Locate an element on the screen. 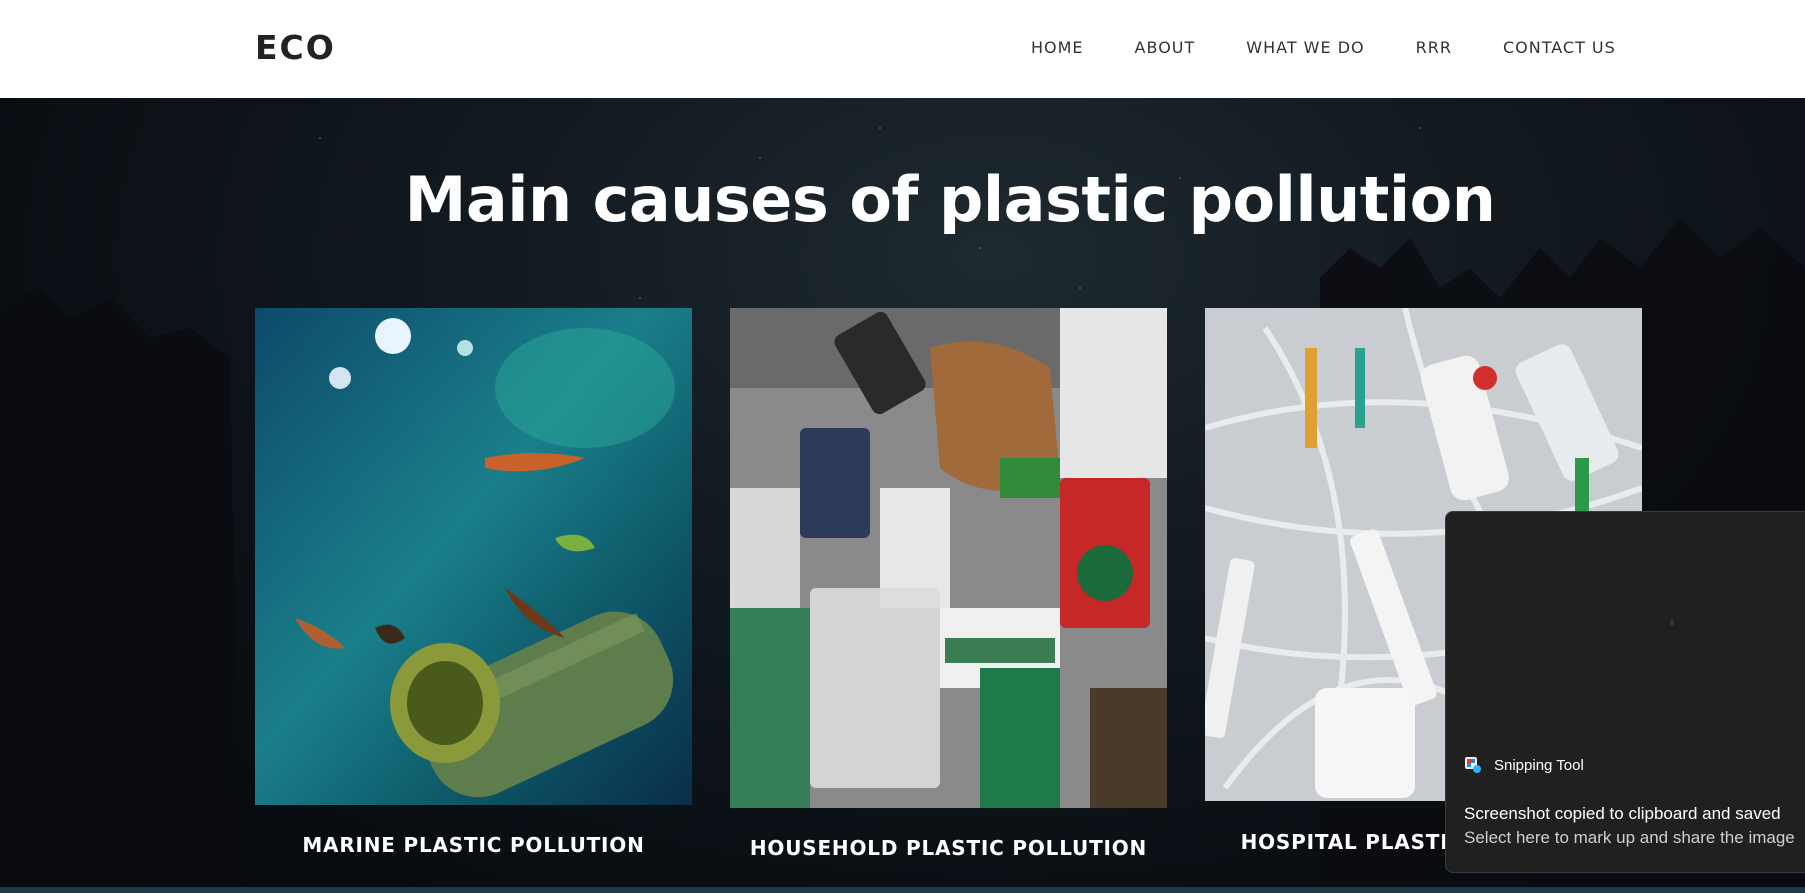  nav-home: HOME is located at coordinates (1057, 47).